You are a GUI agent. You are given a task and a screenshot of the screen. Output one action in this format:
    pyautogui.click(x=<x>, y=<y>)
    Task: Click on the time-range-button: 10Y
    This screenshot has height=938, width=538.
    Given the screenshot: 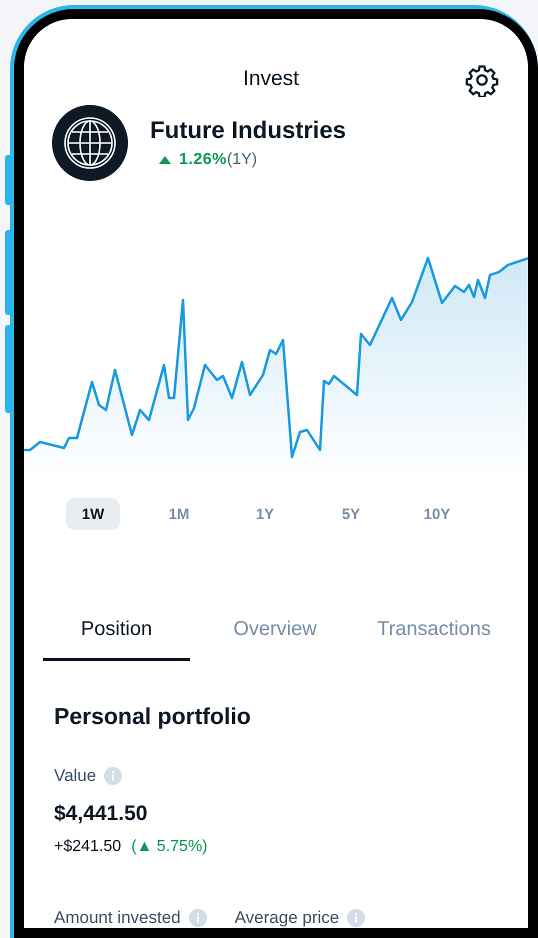 What is the action you would take?
    pyautogui.click(x=437, y=514)
    